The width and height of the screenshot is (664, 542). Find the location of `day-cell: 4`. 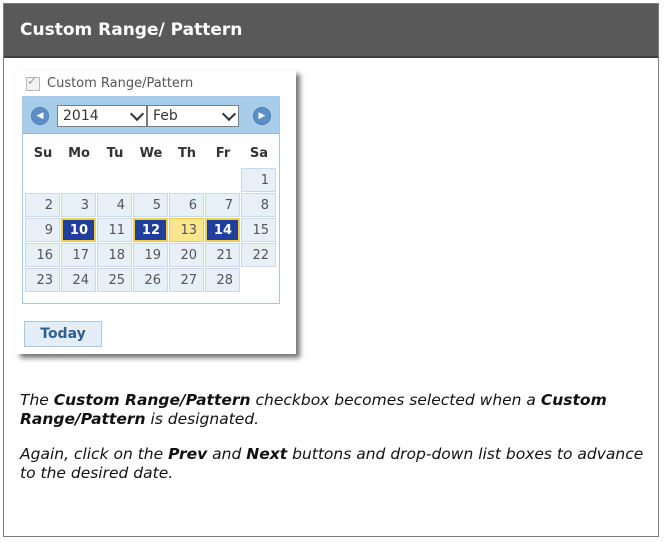

day-cell: 4 is located at coordinates (114, 205).